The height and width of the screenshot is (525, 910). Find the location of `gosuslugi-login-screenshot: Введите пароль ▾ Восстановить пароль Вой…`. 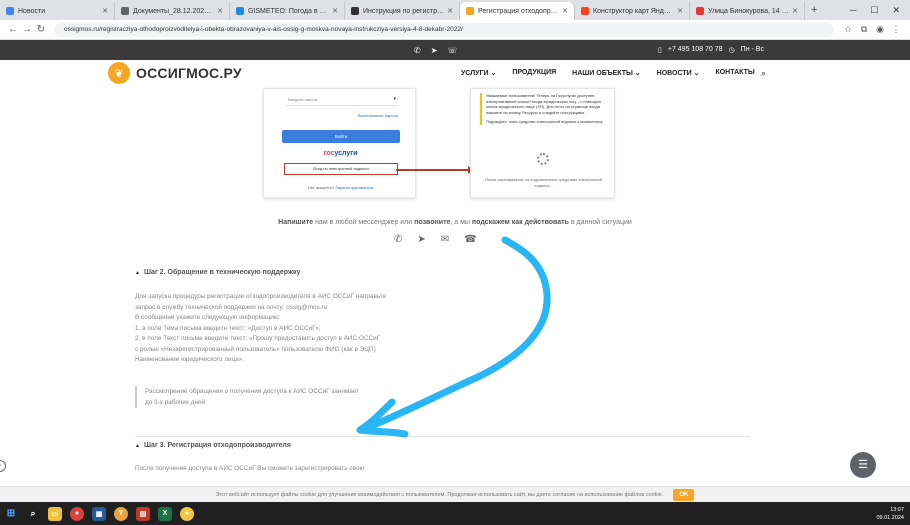

gosuslugi-login-screenshot: Введите пароль ▾ Восстановить пароль Вой… is located at coordinates (339, 143).